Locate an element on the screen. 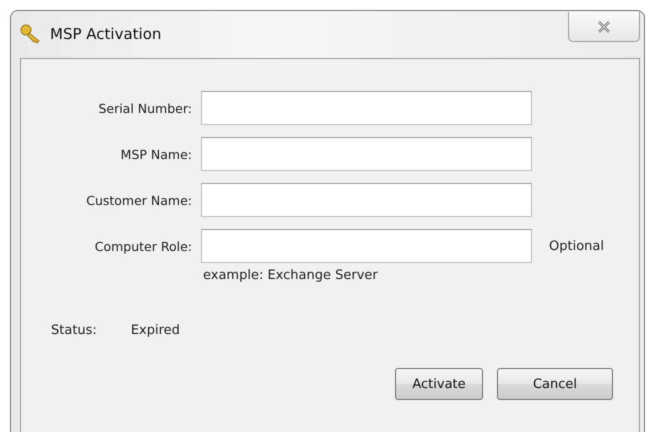  close-button is located at coordinates (604, 27).